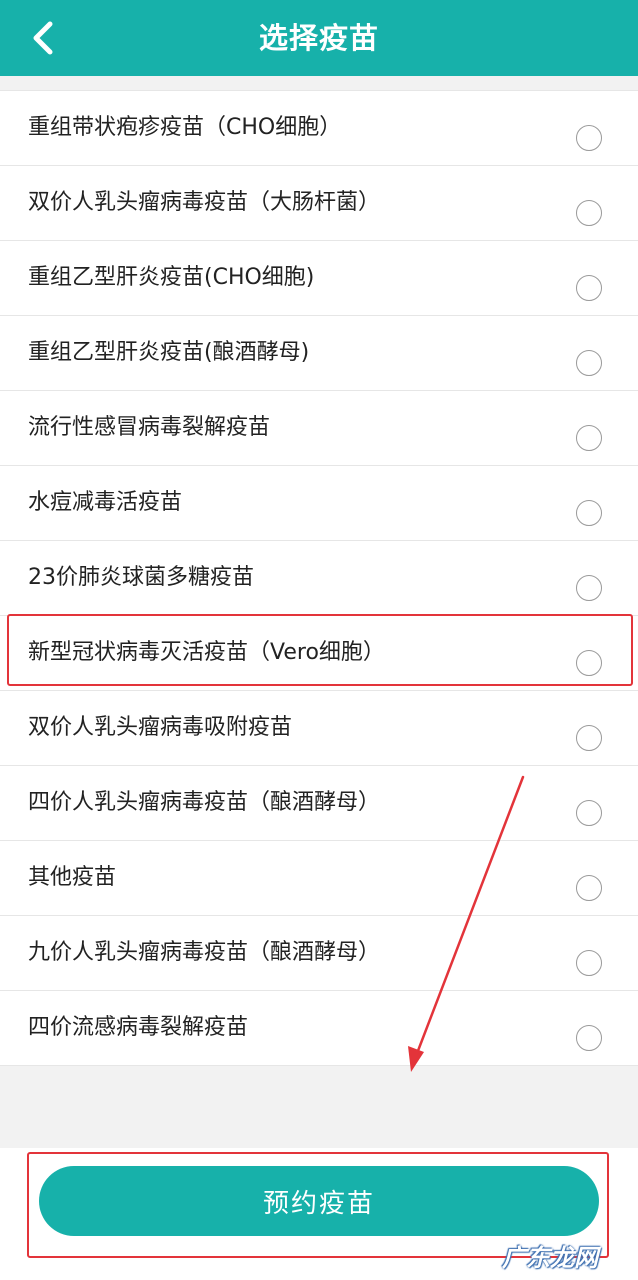 Image resolution: width=638 pixels, height=1280 pixels. What do you see at coordinates (320, 650) in the screenshot?
I see `annotation-highlight-covid-vaccine` at bounding box center [320, 650].